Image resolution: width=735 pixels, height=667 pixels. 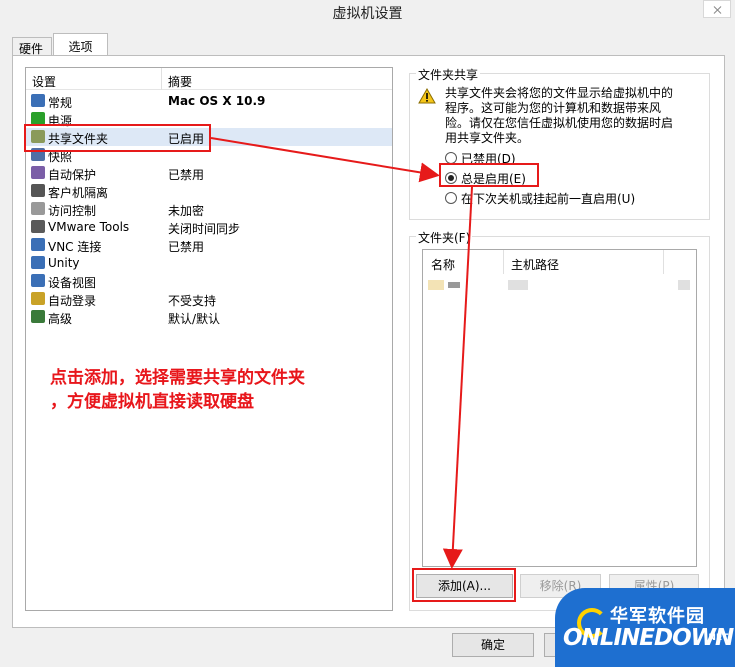 What do you see at coordinates (177, 390) in the screenshot?
I see `annotation-text: 点击添加，选择需要共享的文件夹 ，方便虚拟机直接读取硬盘` at bounding box center [177, 390].